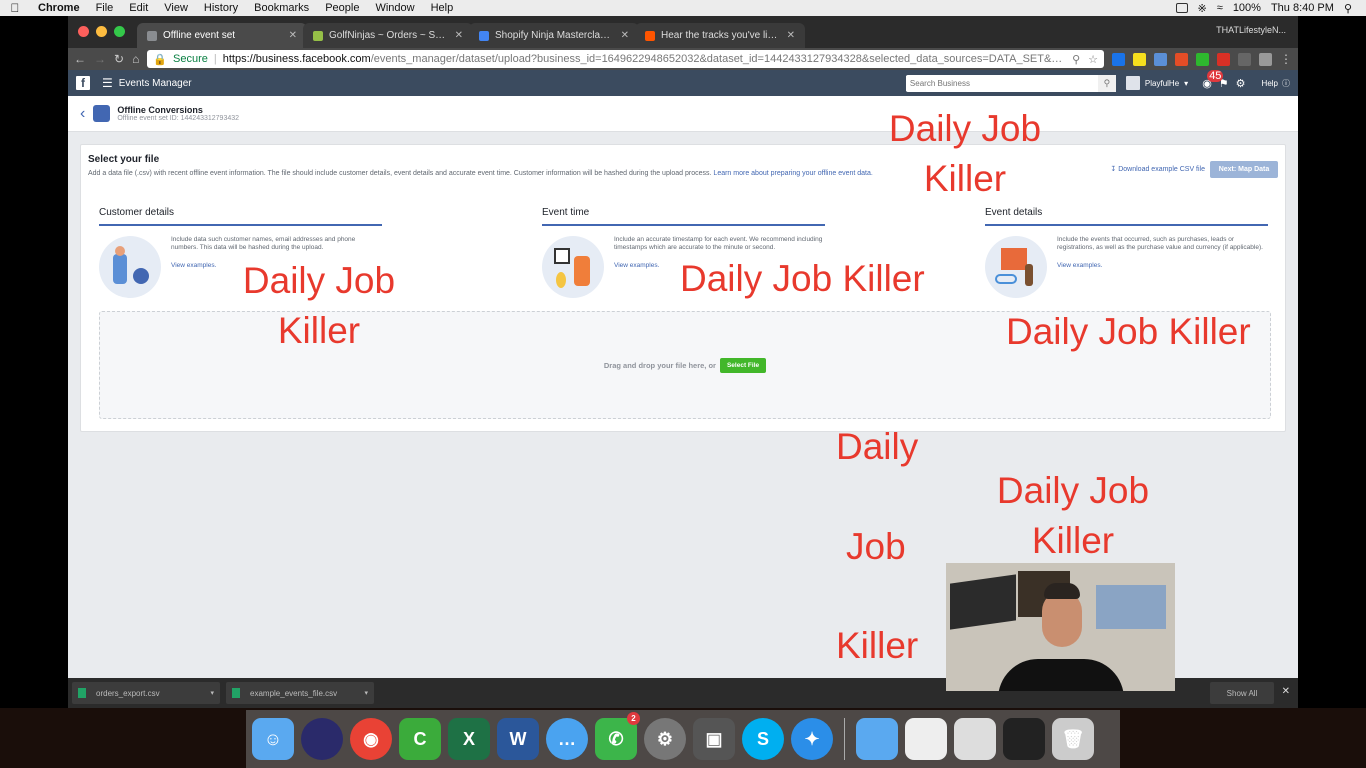  Describe the element at coordinates (1286, 83) in the screenshot. I see `help-icon: ⓘ` at that location.